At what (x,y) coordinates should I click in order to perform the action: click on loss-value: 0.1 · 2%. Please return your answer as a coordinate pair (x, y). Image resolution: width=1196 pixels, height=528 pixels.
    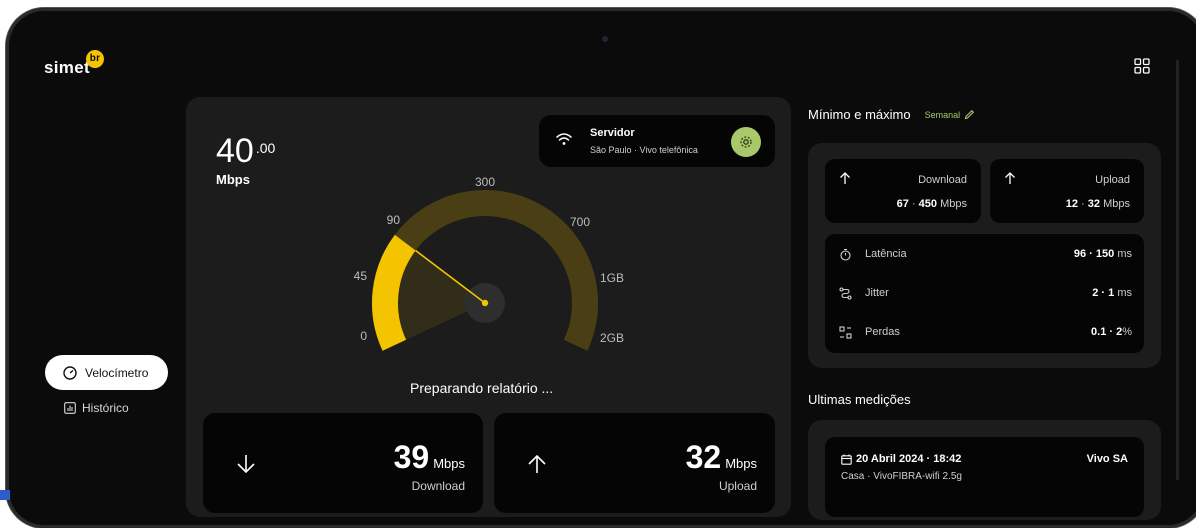
    Looking at the image, I should click on (1111, 332).